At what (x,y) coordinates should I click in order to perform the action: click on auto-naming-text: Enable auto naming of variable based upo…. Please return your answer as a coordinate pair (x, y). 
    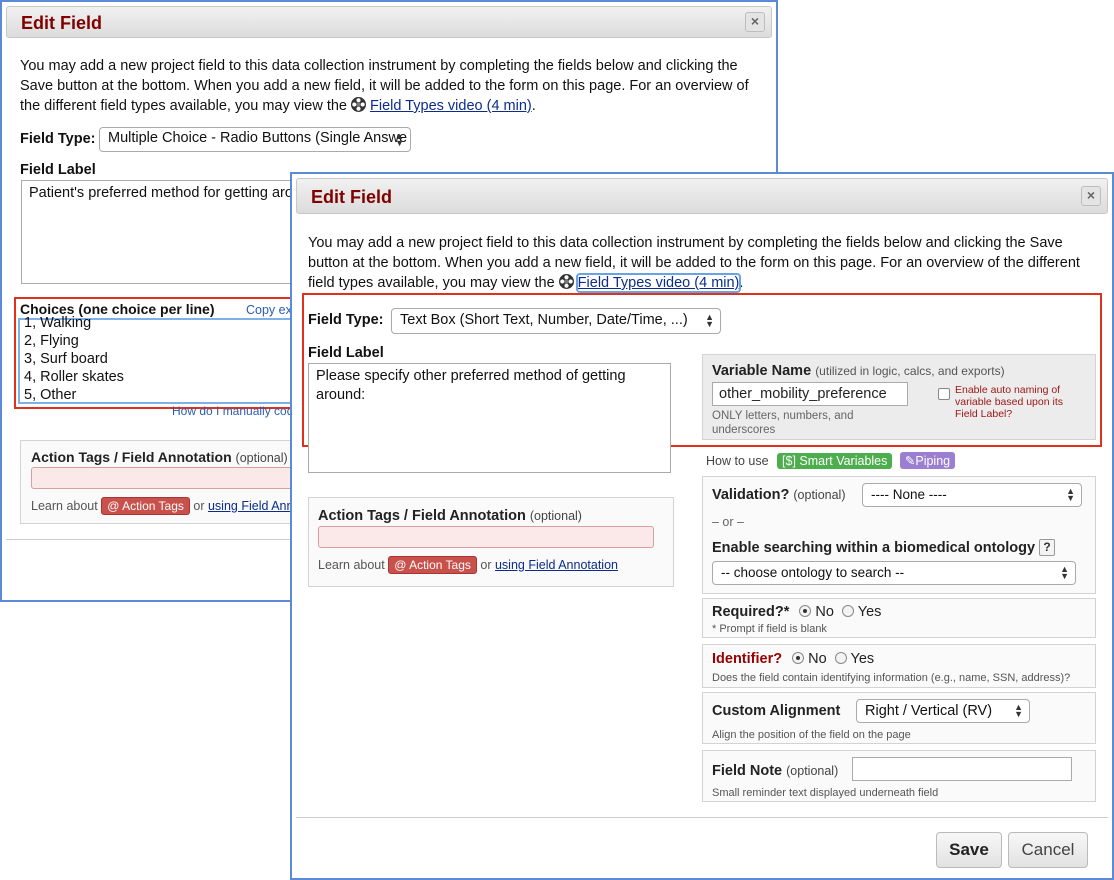
    Looking at the image, I should click on (1009, 402).